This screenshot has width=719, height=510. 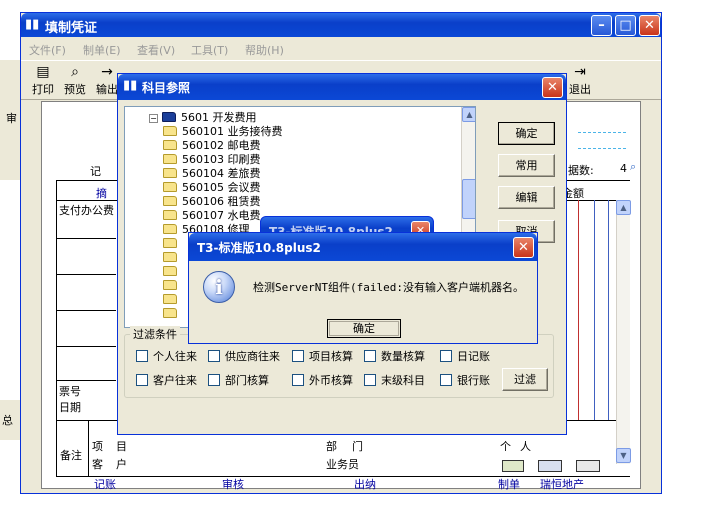 I want to click on checkbox-quantity: 数量核算, so click(x=394, y=357).